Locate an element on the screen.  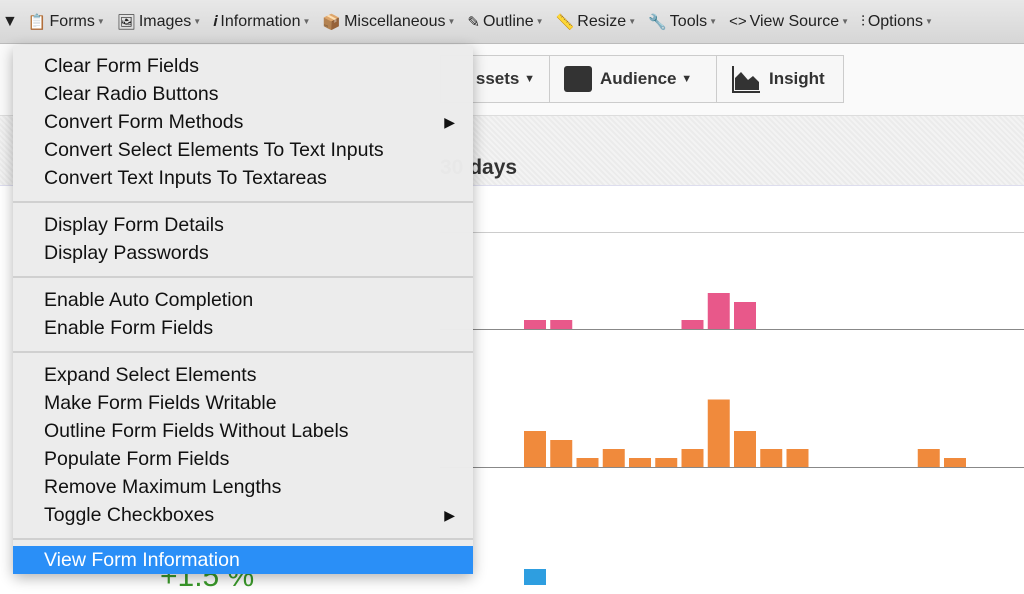
pencil-icon: ✎ is located at coordinates (473, 22).